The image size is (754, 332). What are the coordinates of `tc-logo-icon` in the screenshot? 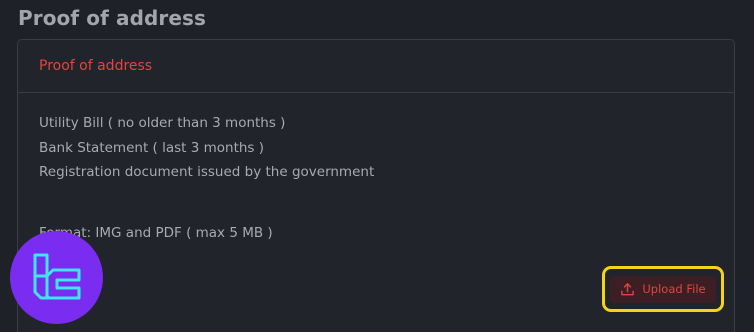 It's located at (56, 277).